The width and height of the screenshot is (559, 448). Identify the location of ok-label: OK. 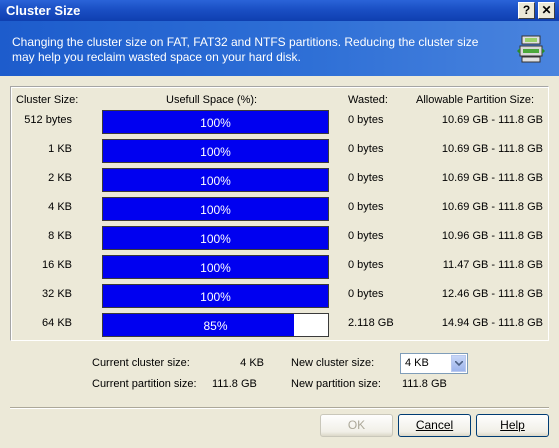
(356, 425).